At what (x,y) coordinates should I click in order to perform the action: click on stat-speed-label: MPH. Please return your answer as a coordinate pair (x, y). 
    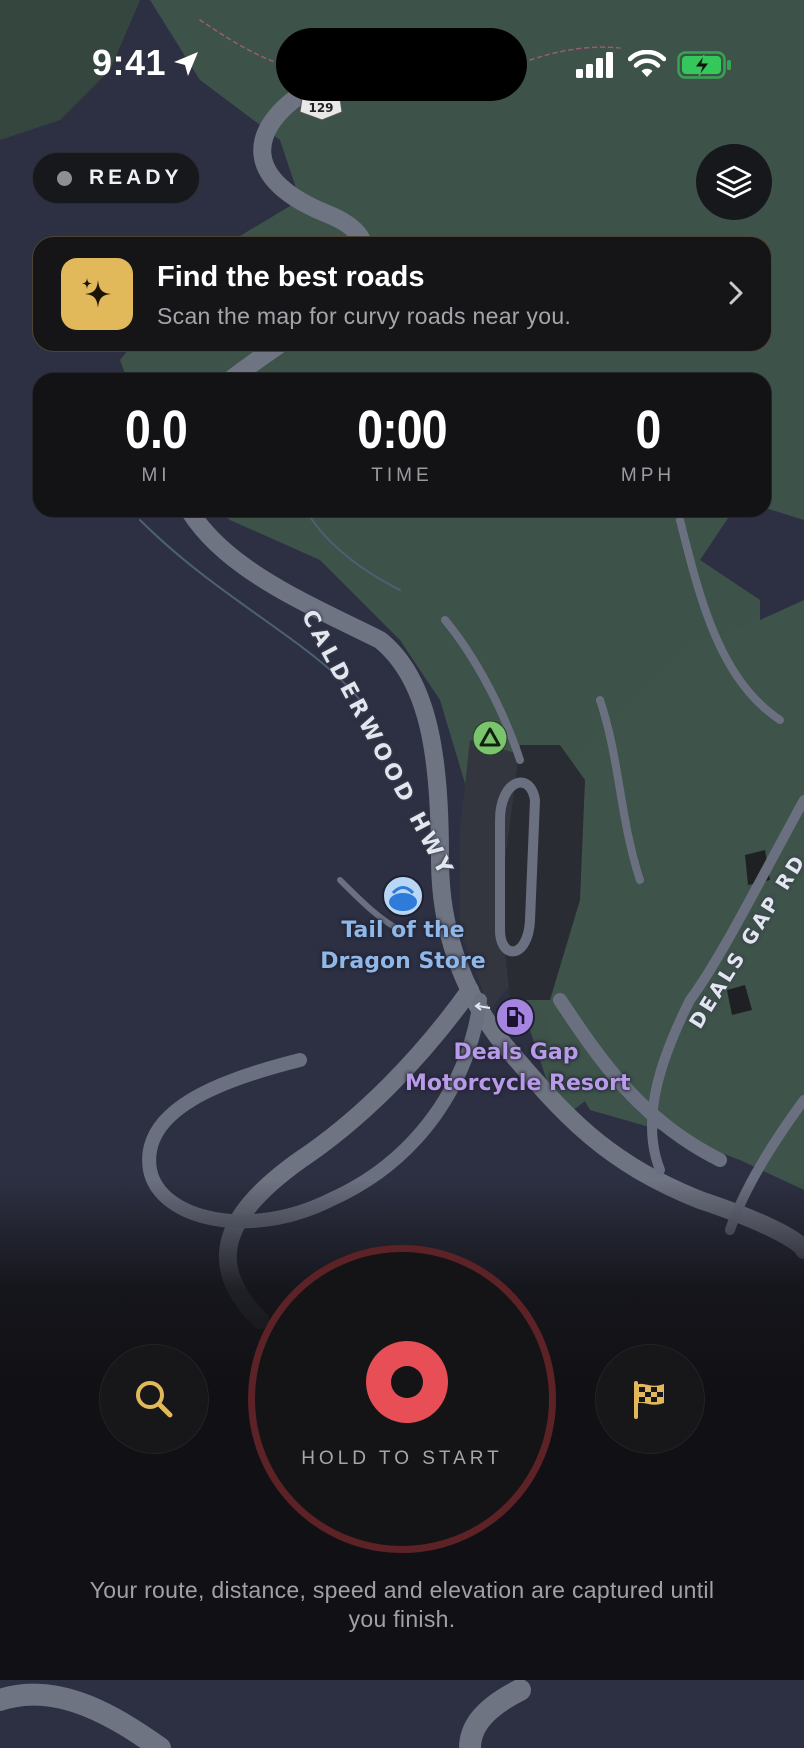
    Looking at the image, I should click on (648, 475).